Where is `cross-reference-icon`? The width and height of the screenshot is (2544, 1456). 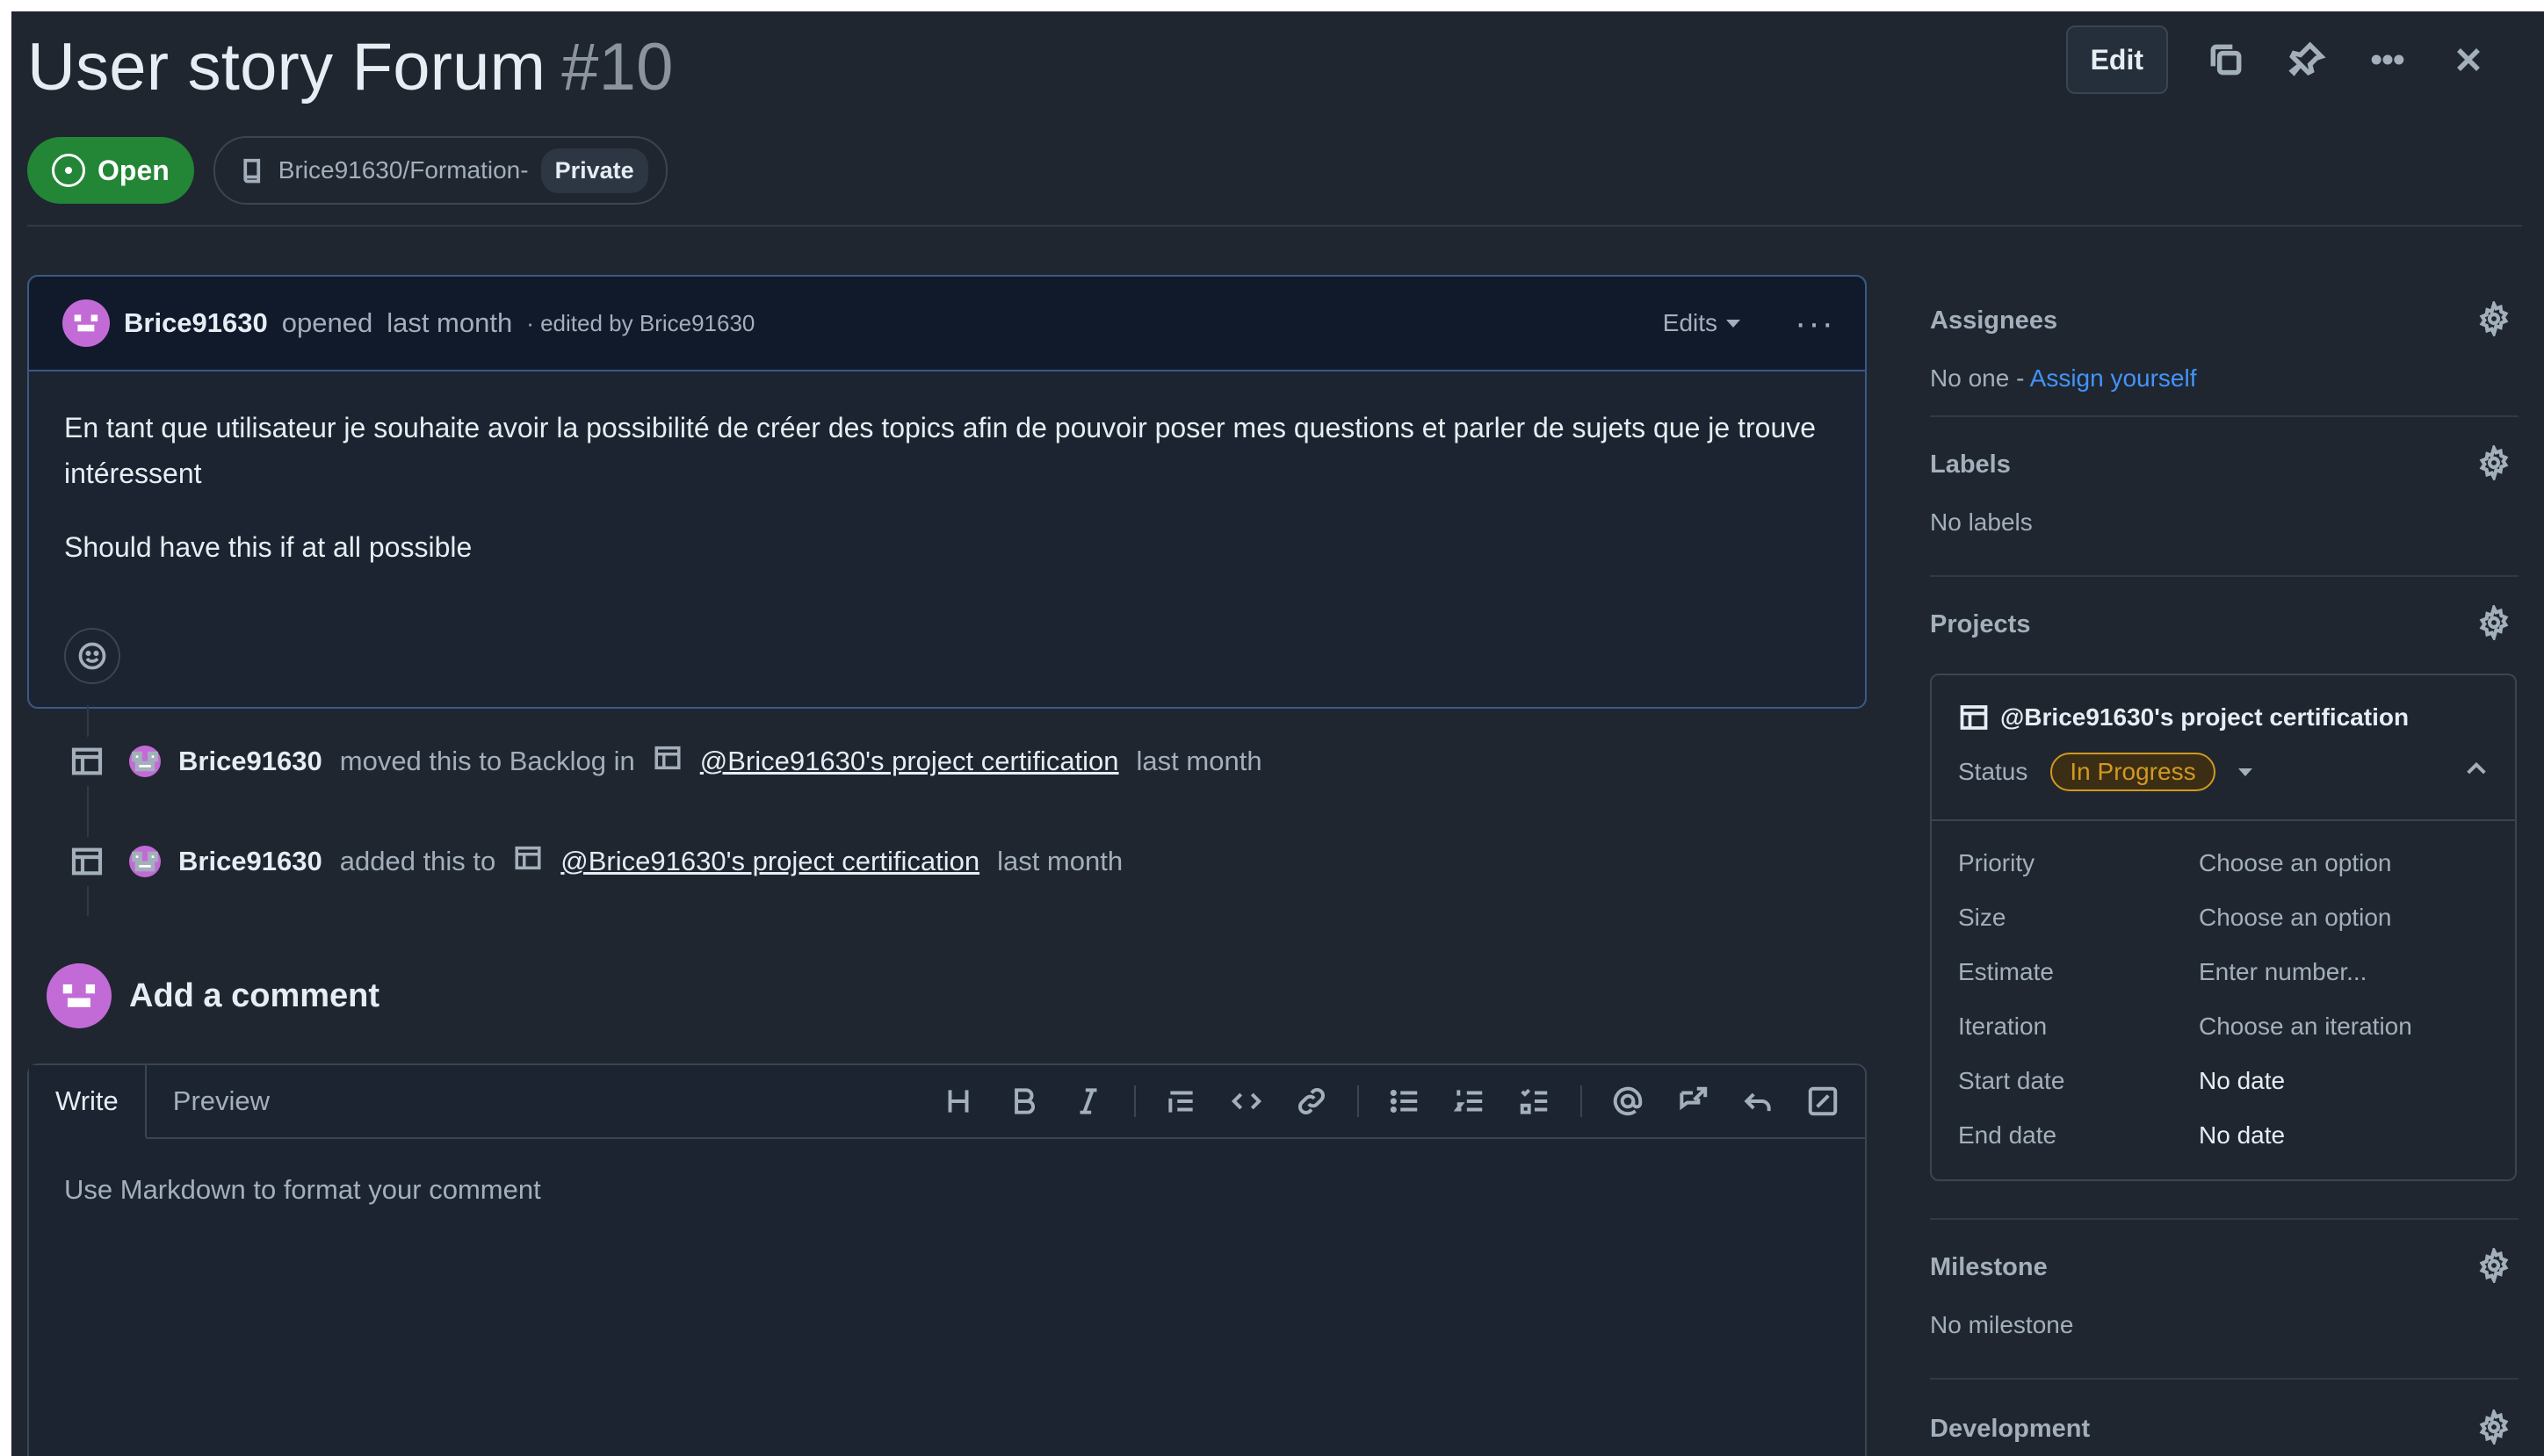
cross-reference-icon is located at coordinates (1692, 1101).